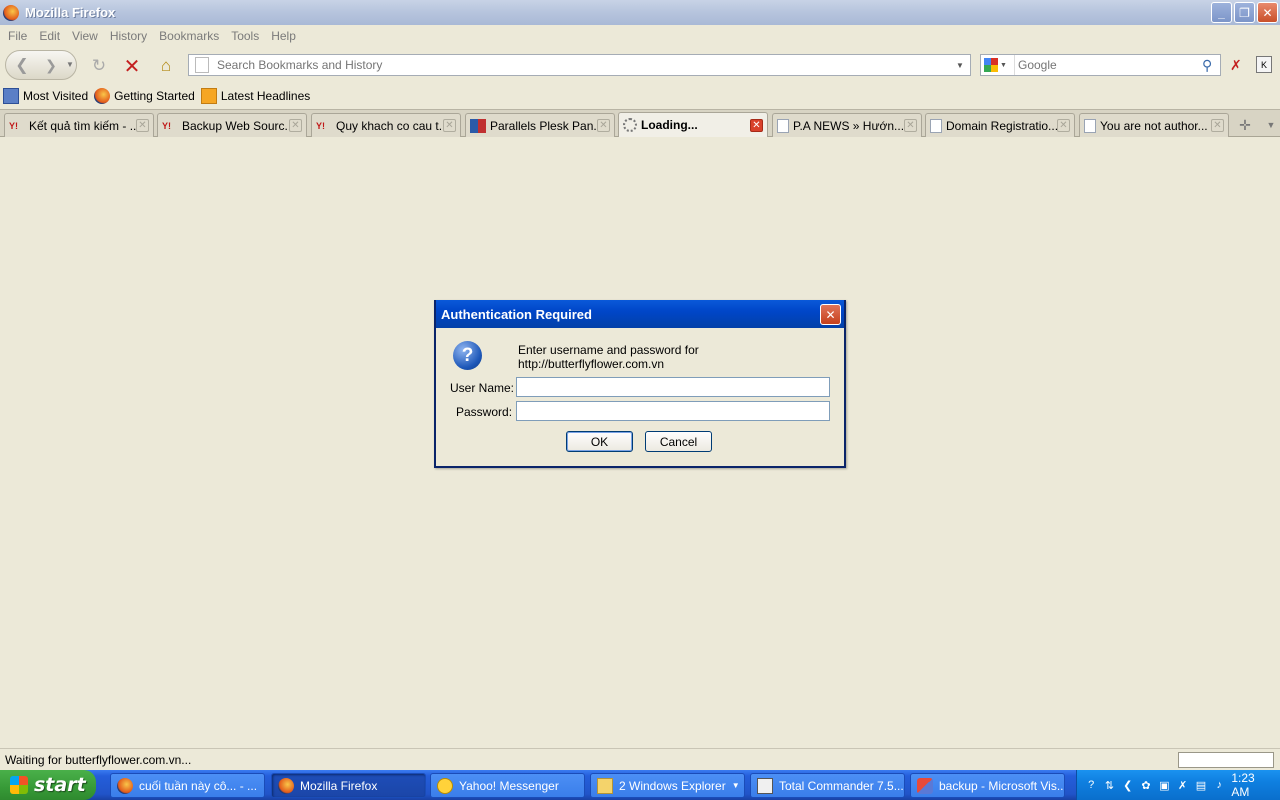  Describe the element at coordinates (1108, 65) in the screenshot. I see `search-input` at that location.